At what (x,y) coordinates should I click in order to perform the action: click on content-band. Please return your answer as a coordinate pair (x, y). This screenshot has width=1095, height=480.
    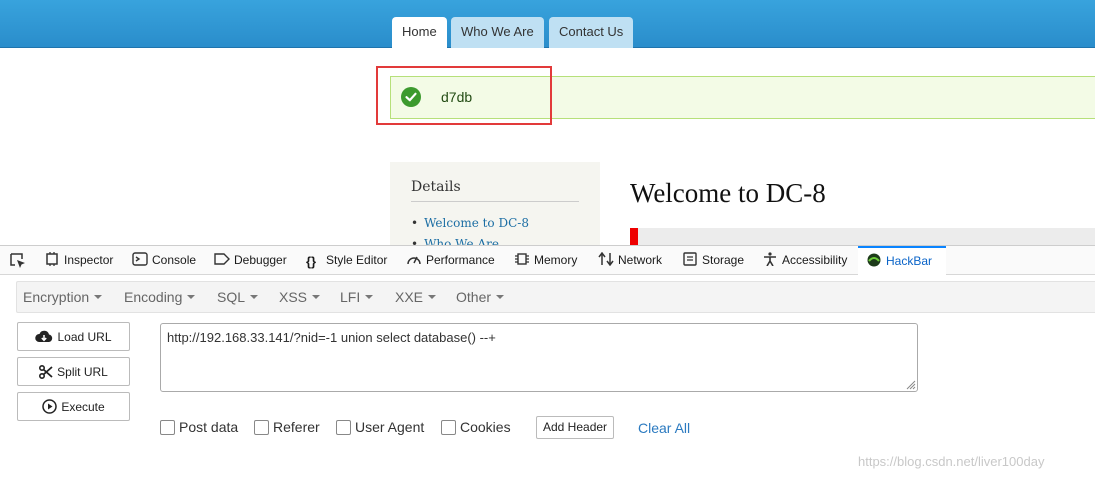
    Looking at the image, I should click on (866, 236).